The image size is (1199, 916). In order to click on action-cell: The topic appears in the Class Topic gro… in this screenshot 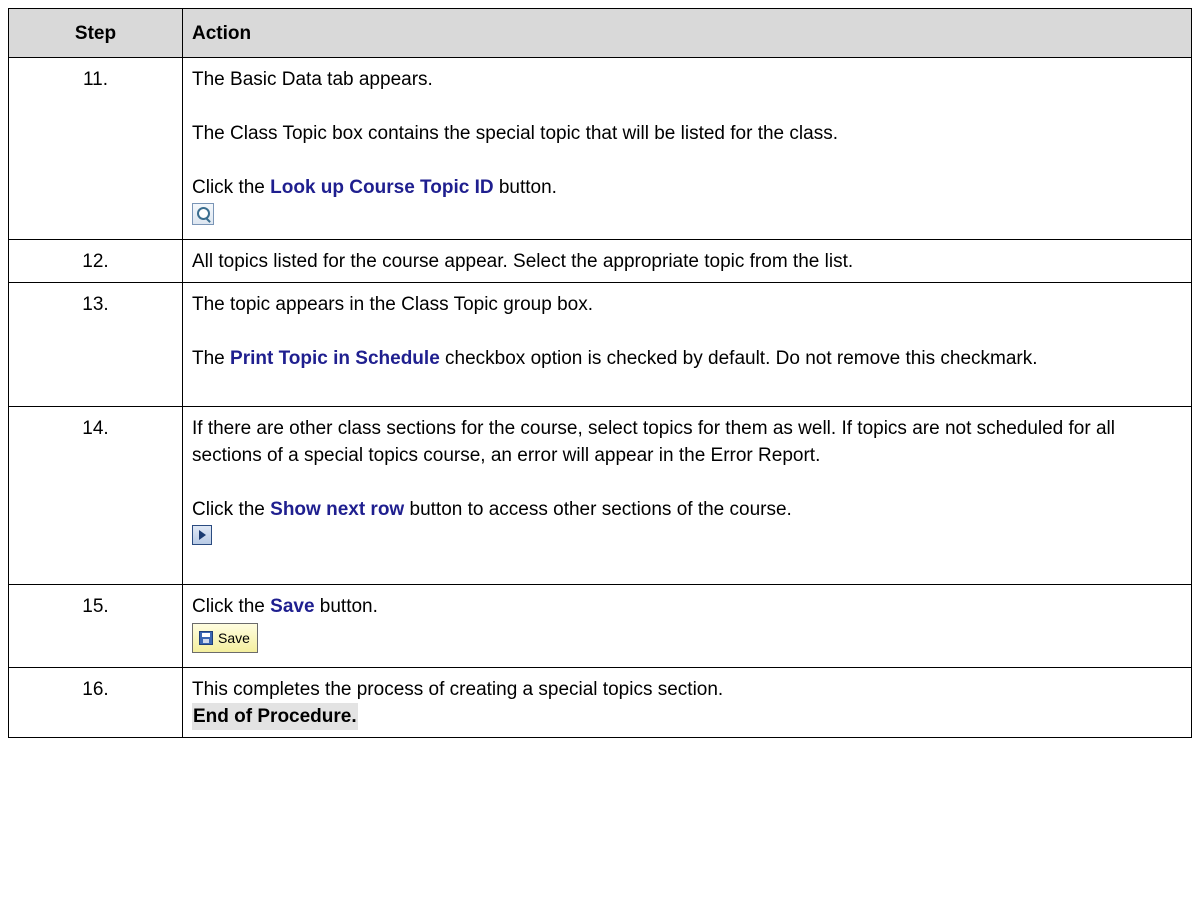, I will do `click(687, 344)`.